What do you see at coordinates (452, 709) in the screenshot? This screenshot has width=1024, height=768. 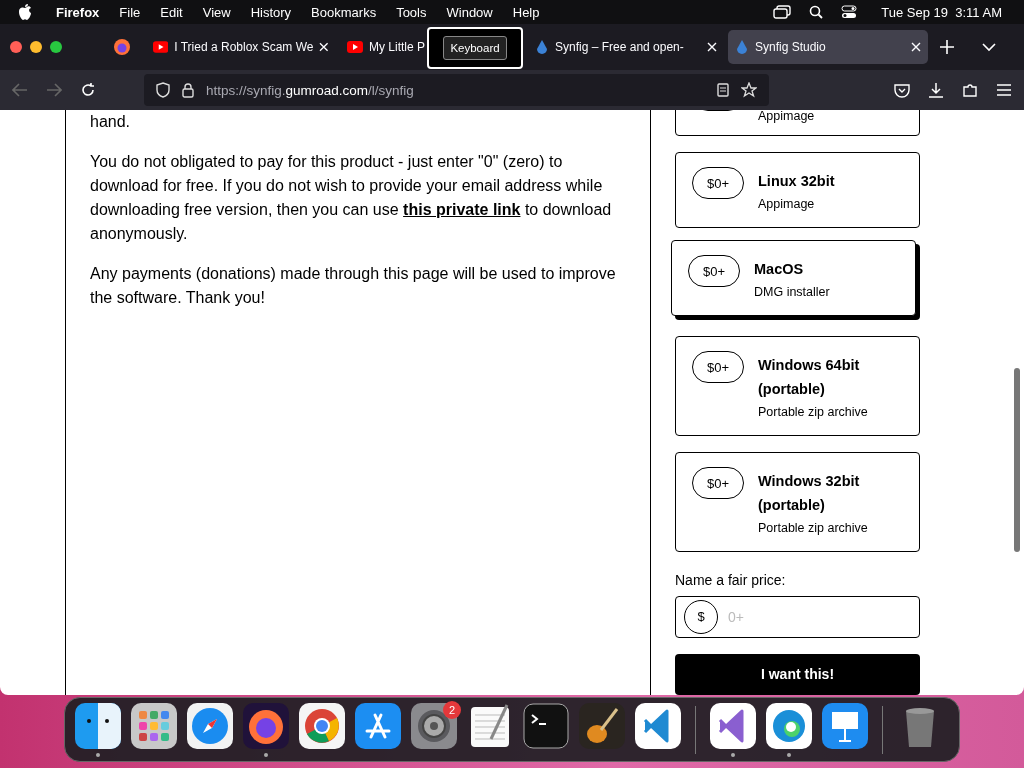 I see `notification-badge: 2` at bounding box center [452, 709].